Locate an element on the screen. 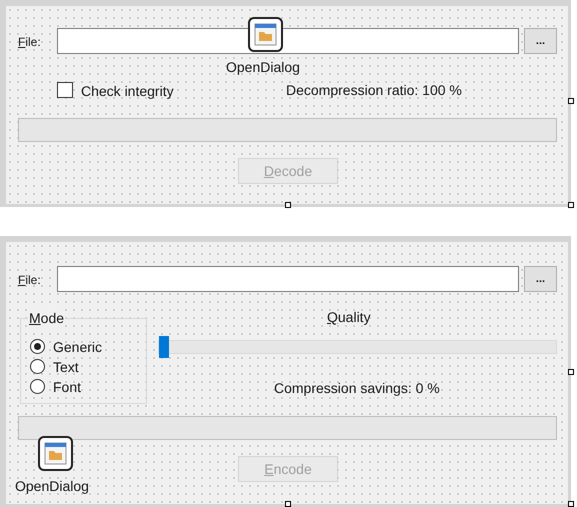 The width and height of the screenshot is (577, 507). quality-label: Quality is located at coordinates (349, 317).